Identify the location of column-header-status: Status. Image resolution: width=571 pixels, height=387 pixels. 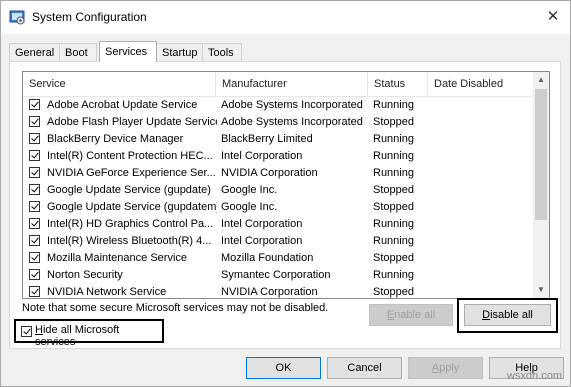
(398, 84).